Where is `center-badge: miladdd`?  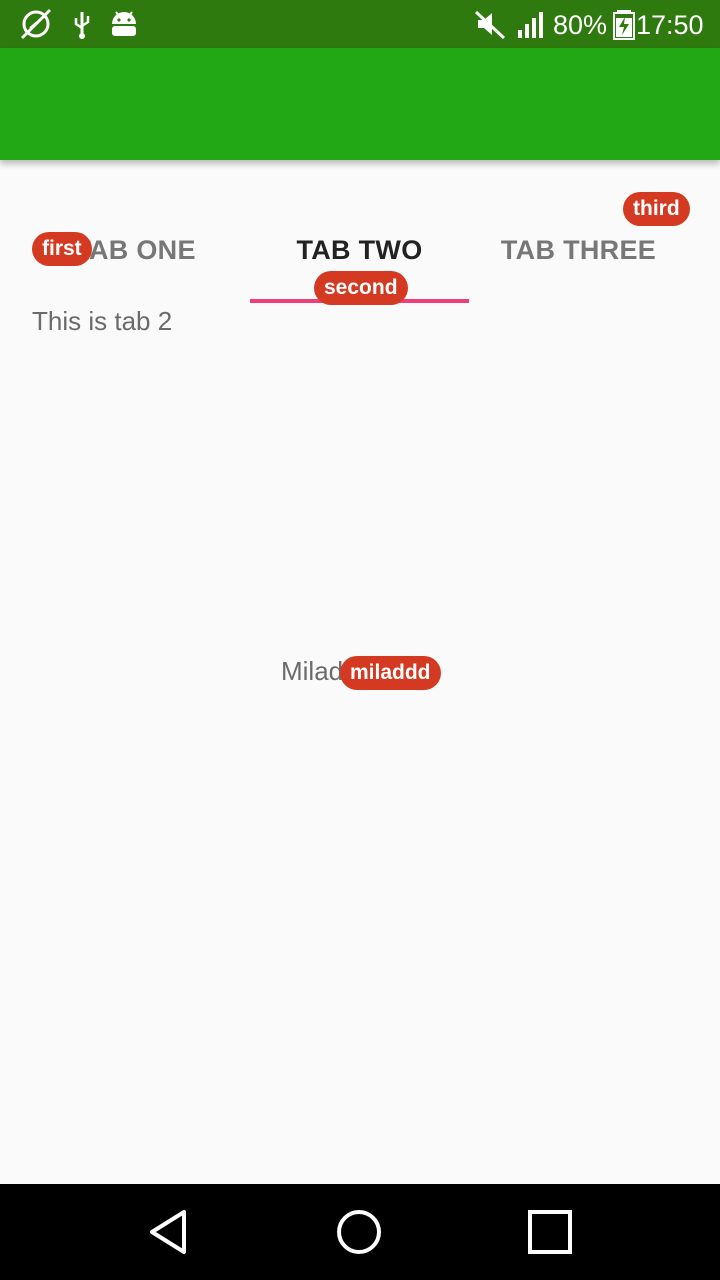 center-badge: miladdd is located at coordinates (390, 673).